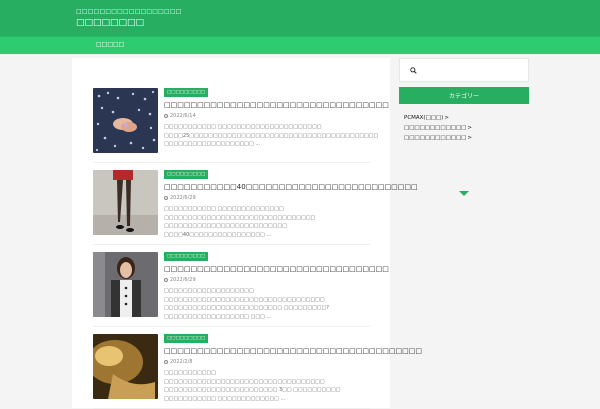 Image resolution: width=600 pixels, height=409 pixels. Describe the element at coordinates (464, 118) in the screenshot. I see `category-link: PCMAX(□□□)>` at that location.